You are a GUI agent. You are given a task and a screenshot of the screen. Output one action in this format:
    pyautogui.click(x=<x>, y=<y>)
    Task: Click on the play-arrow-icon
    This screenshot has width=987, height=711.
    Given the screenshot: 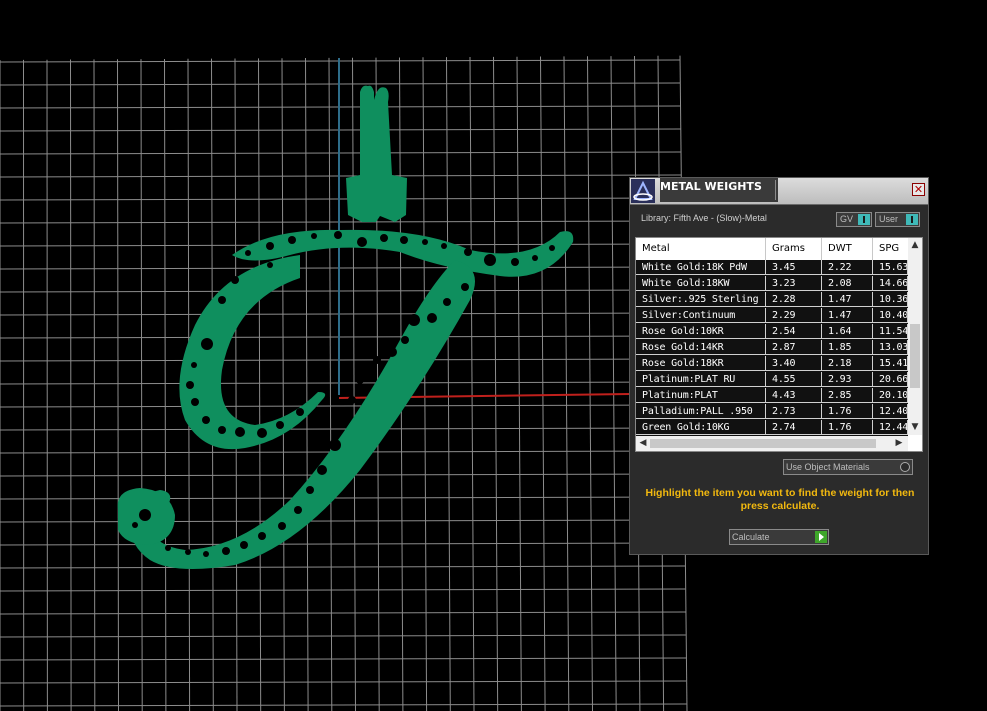 What is the action you would take?
    pyautogui.click(x=821, y=537)
    